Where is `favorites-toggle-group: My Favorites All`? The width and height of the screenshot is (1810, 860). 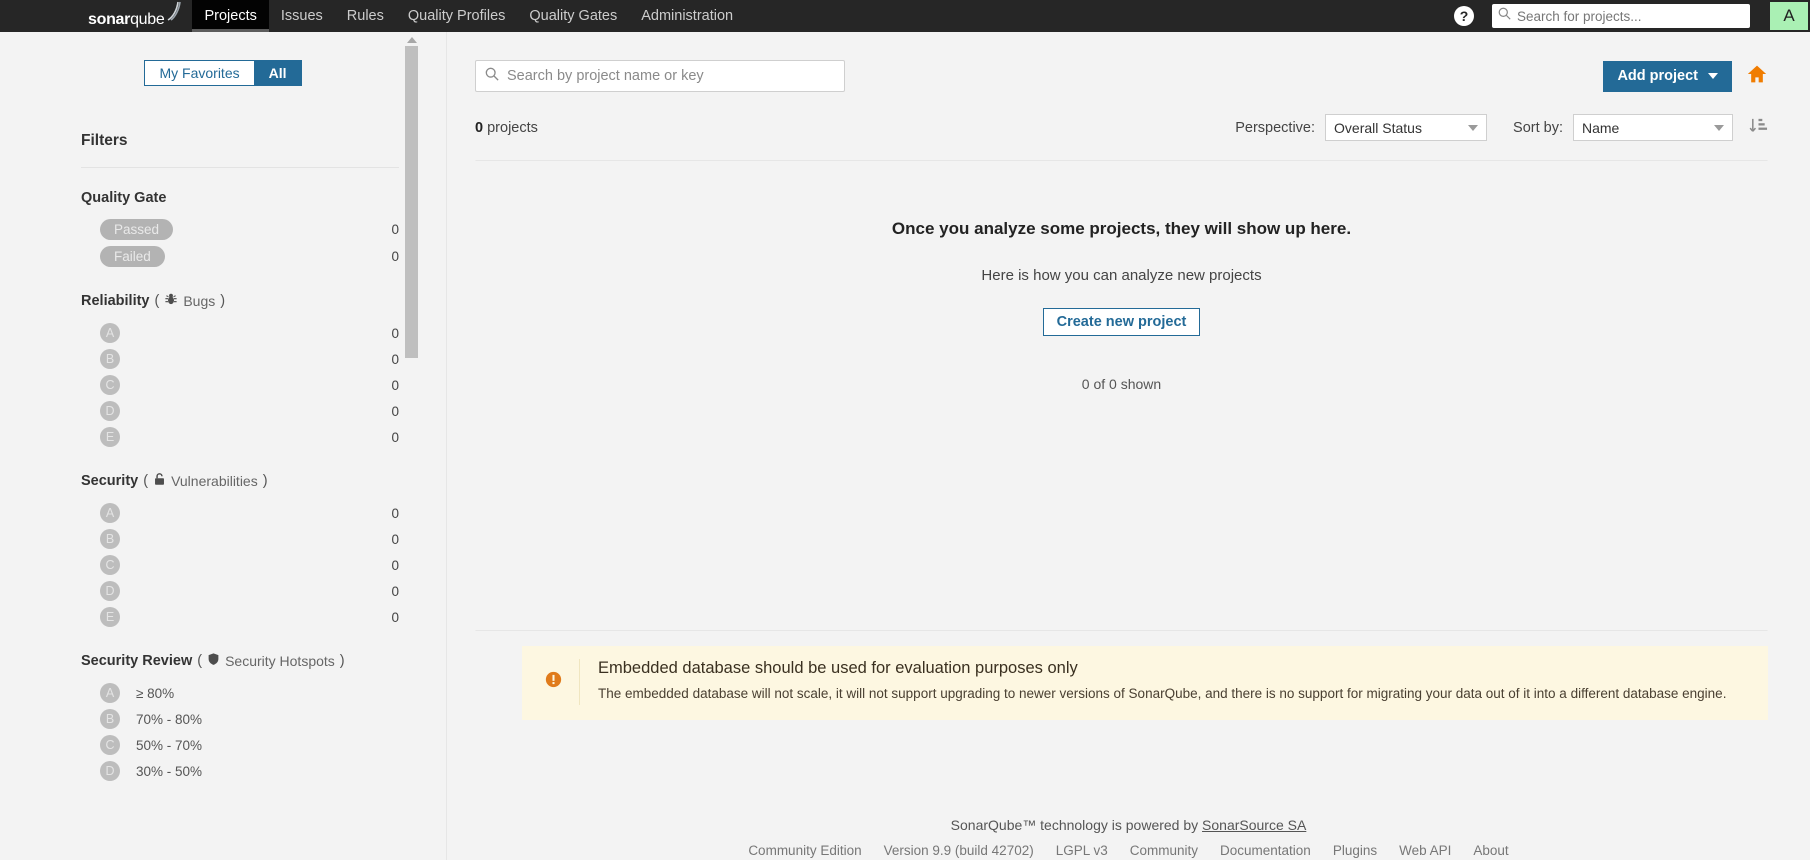 favorites-toggle-group: My Favorites All is located at coordinates (223, 73).